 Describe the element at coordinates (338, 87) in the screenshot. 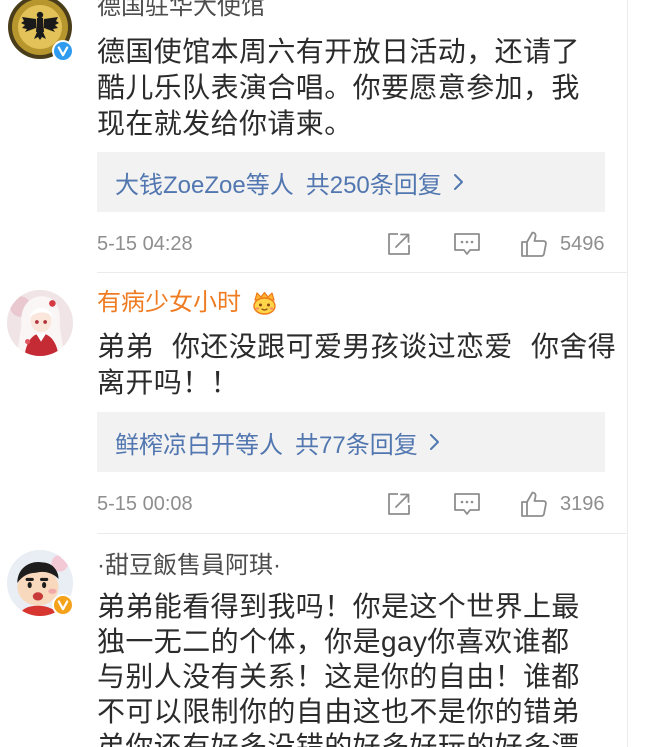

I see `comment-text-line: 酷儿乐队表演合唱。你要愿意参加，我` at that location.